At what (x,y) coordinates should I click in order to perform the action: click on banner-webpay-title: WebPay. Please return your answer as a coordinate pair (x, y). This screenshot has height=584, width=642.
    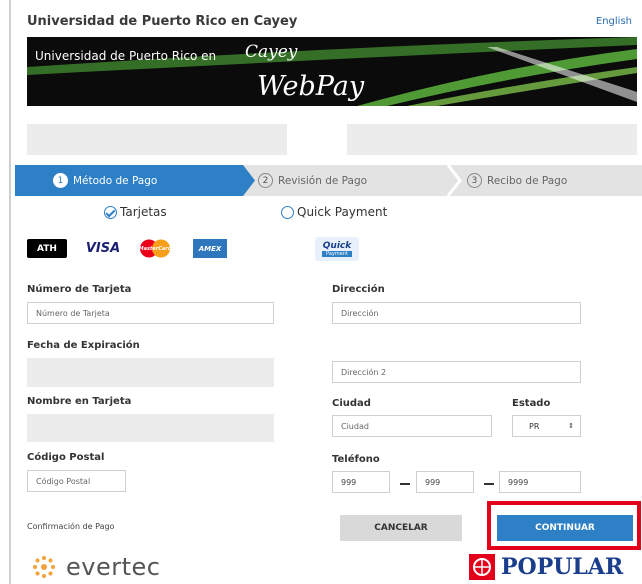
    Looking at the image, I should click on (311, 86).